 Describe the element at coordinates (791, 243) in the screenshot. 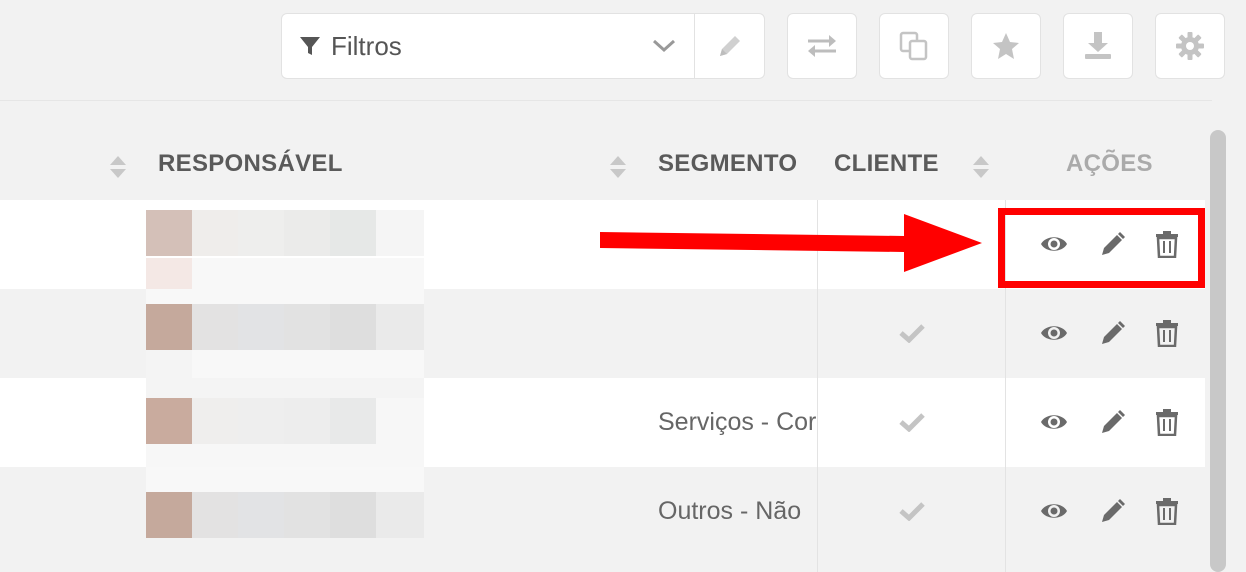

I see `annotation-arrow` at that location.